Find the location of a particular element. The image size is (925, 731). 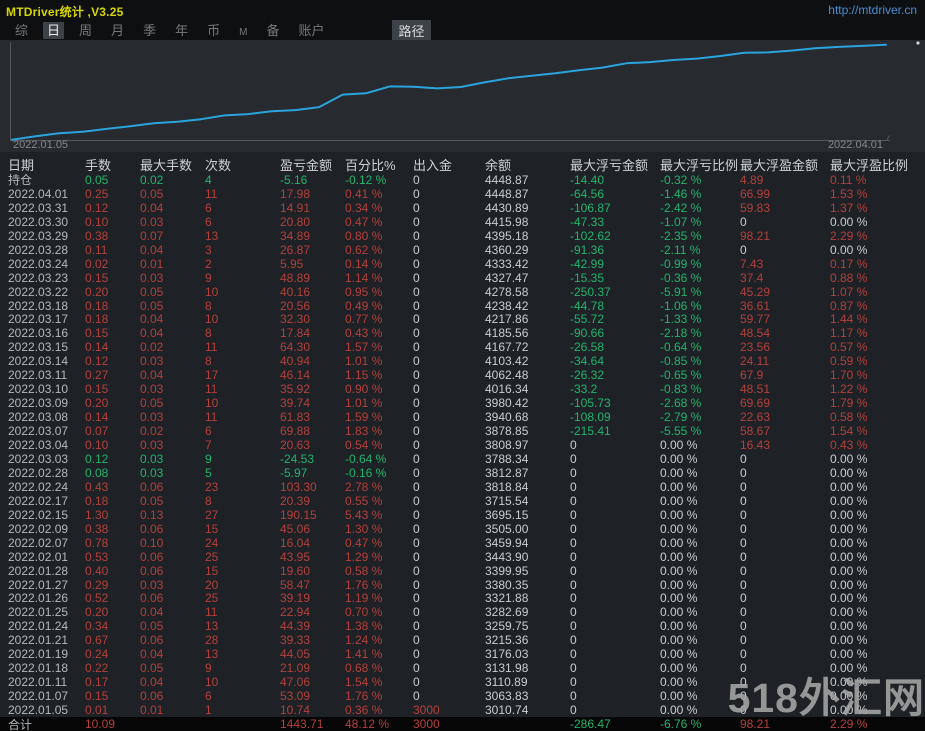

cell-date: 2022.01.28 is located at coordinates (38, 570).